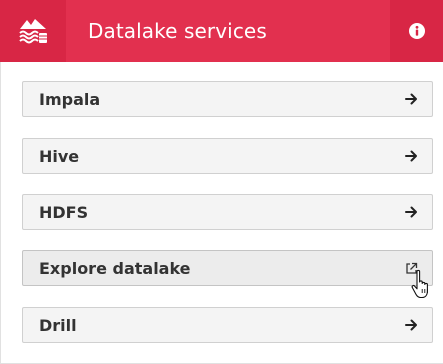 This screenshot has height=364, width=443. I want to click on datalake-waves-icon, so click(33, 31).